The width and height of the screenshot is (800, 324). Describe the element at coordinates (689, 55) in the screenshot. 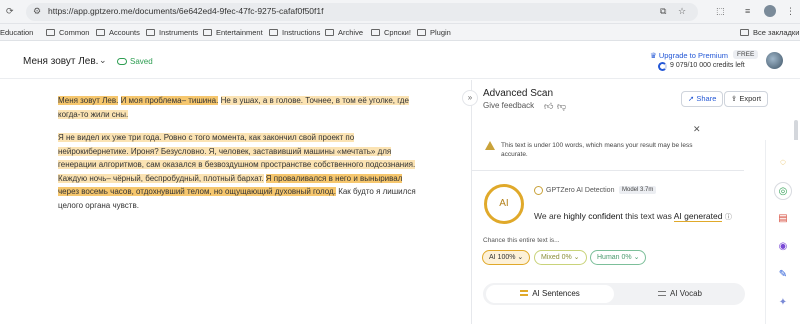

I see `upgrade-premium-link: ♛ Upgrade to Premium` at that location.